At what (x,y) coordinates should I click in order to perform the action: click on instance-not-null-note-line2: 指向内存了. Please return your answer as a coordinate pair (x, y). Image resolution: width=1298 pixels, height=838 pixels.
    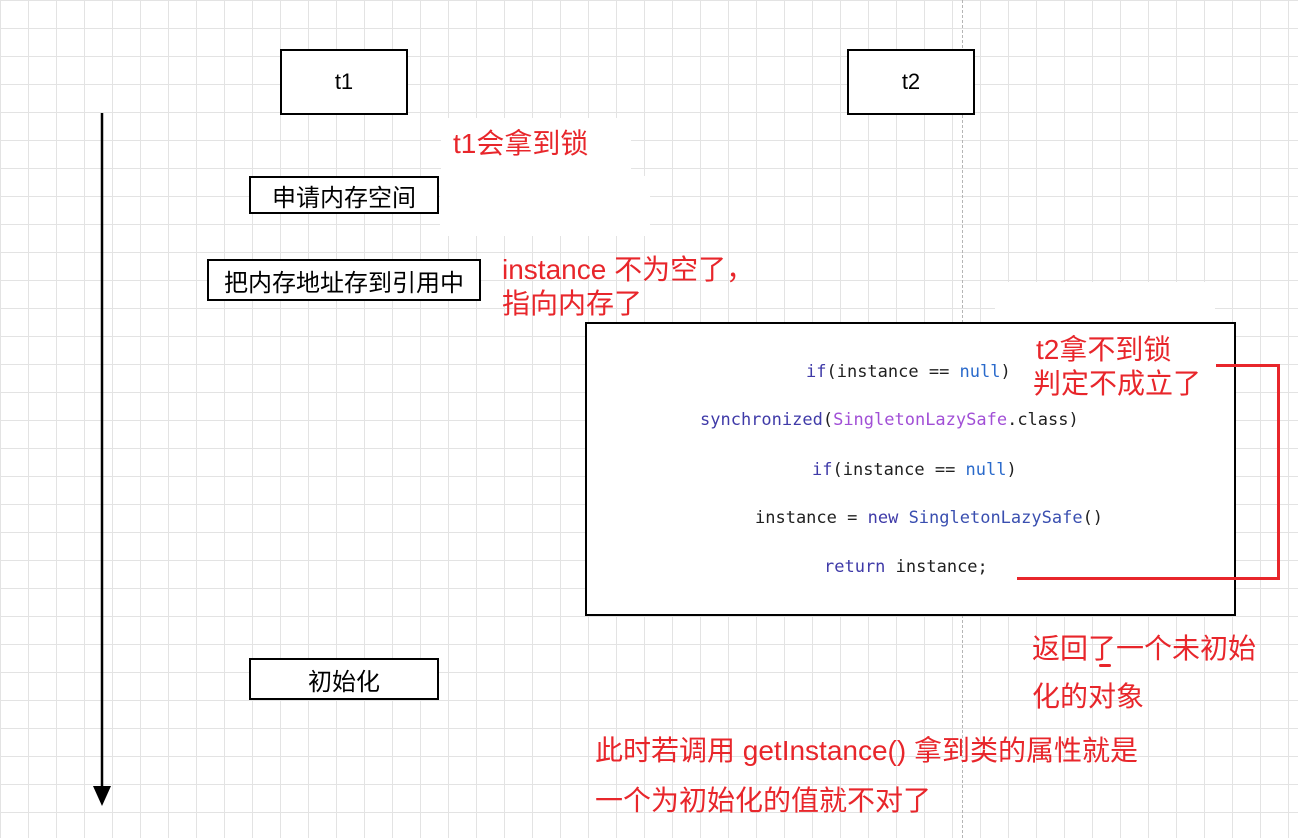
    Looking at the image, I should click on (572, 303).